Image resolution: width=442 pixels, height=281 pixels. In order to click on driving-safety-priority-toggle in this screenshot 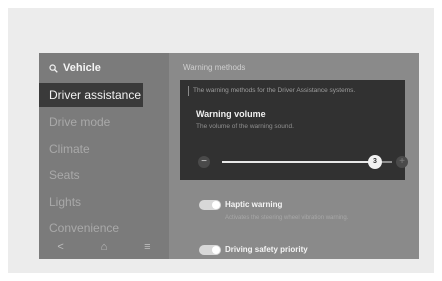, I will do `click(210, 250)`.